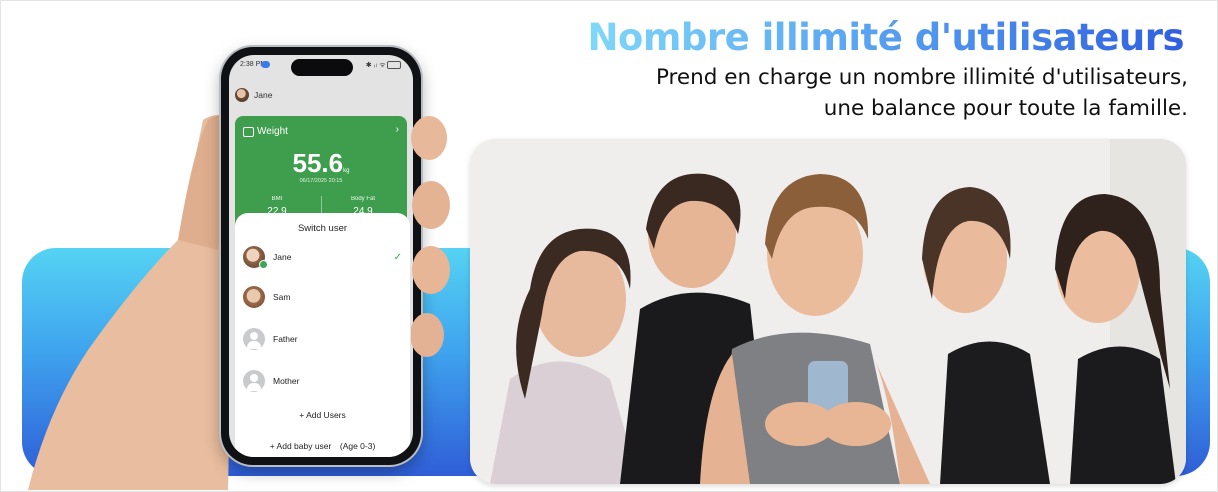 The width and height of the screenshot is (1218, 492). What do you see at coordinates (286, 381) in the screenshot?
I see `user-name: Mother` at bounding box center [286, 381].